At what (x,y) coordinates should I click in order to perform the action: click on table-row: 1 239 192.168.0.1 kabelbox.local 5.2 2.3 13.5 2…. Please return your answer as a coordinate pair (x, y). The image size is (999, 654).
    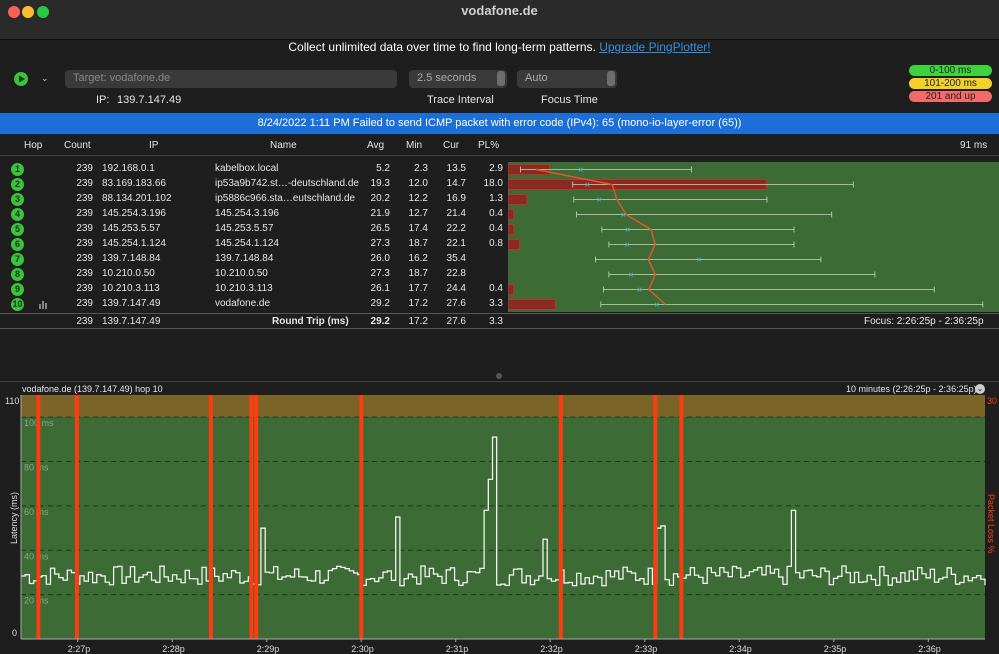
    Looking at the image, I should click on (254, 169).